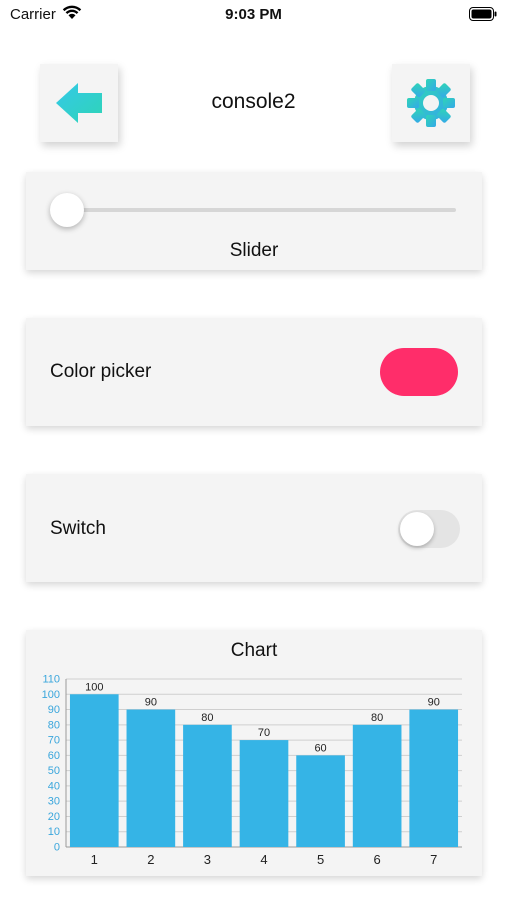 The image size is (507, 900). Describe the element at coordinates (54, 710) in the screenshot. I see `y-tick-label: 90` at that location.